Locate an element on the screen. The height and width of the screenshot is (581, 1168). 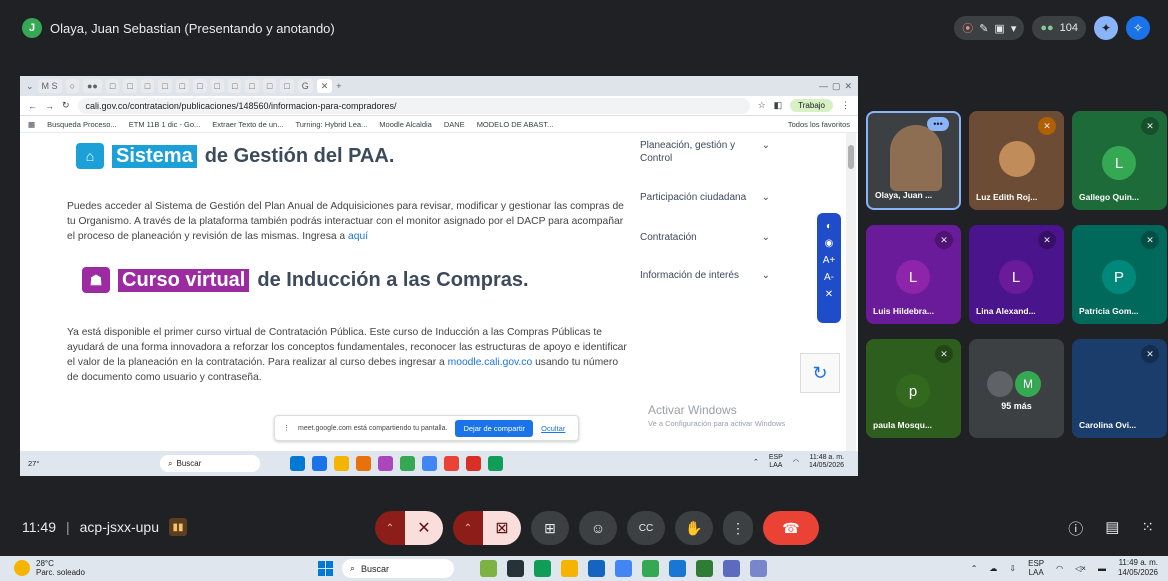
present-button: ⊞ is located at coordinates (550, 528).